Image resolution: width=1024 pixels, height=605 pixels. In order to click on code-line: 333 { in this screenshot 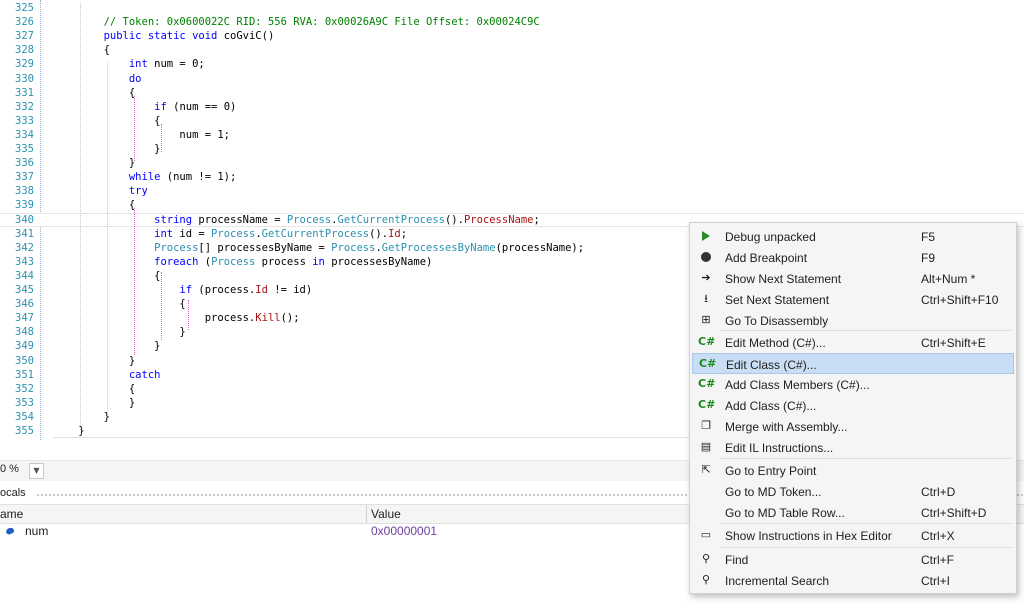, I will do `click(512, 121)`.